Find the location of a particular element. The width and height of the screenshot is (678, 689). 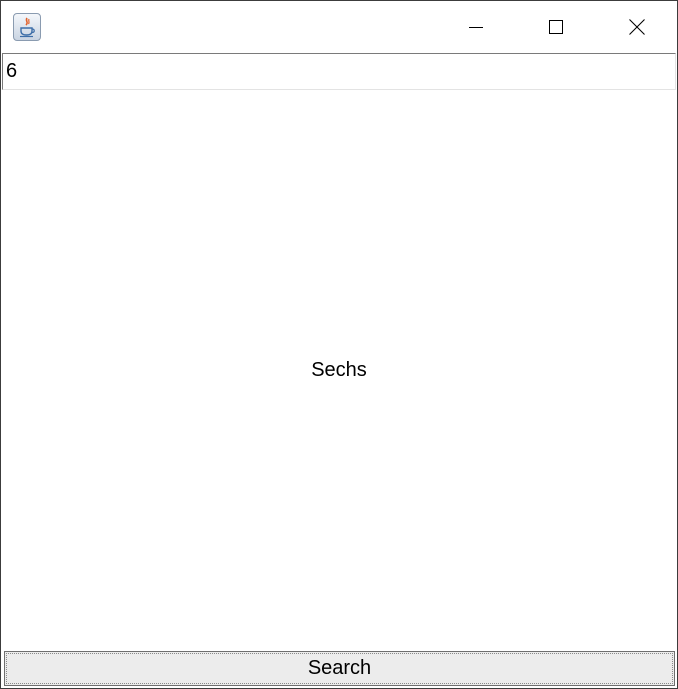

search-input is located at coordinates (339, 71).